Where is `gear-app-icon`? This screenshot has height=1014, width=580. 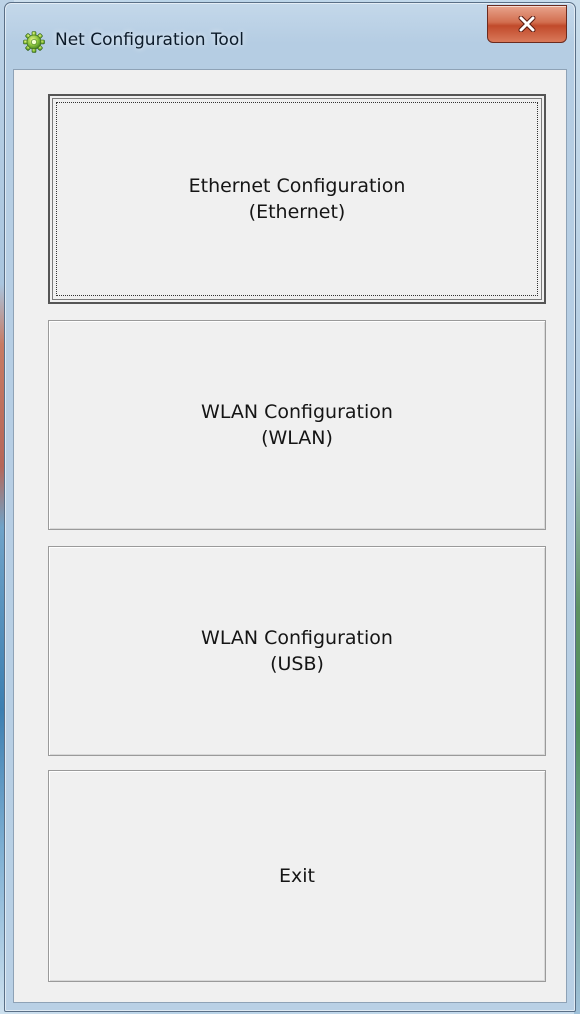 gear-app-icon is located at coordinates (34, 42).